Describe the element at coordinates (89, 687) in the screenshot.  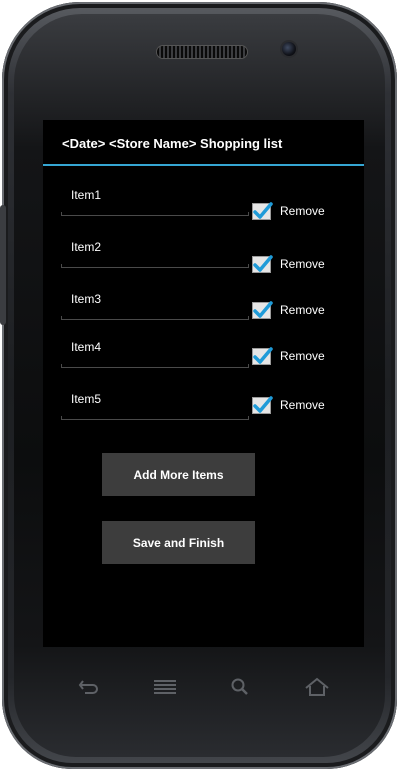
I see `back-icon` at that location.